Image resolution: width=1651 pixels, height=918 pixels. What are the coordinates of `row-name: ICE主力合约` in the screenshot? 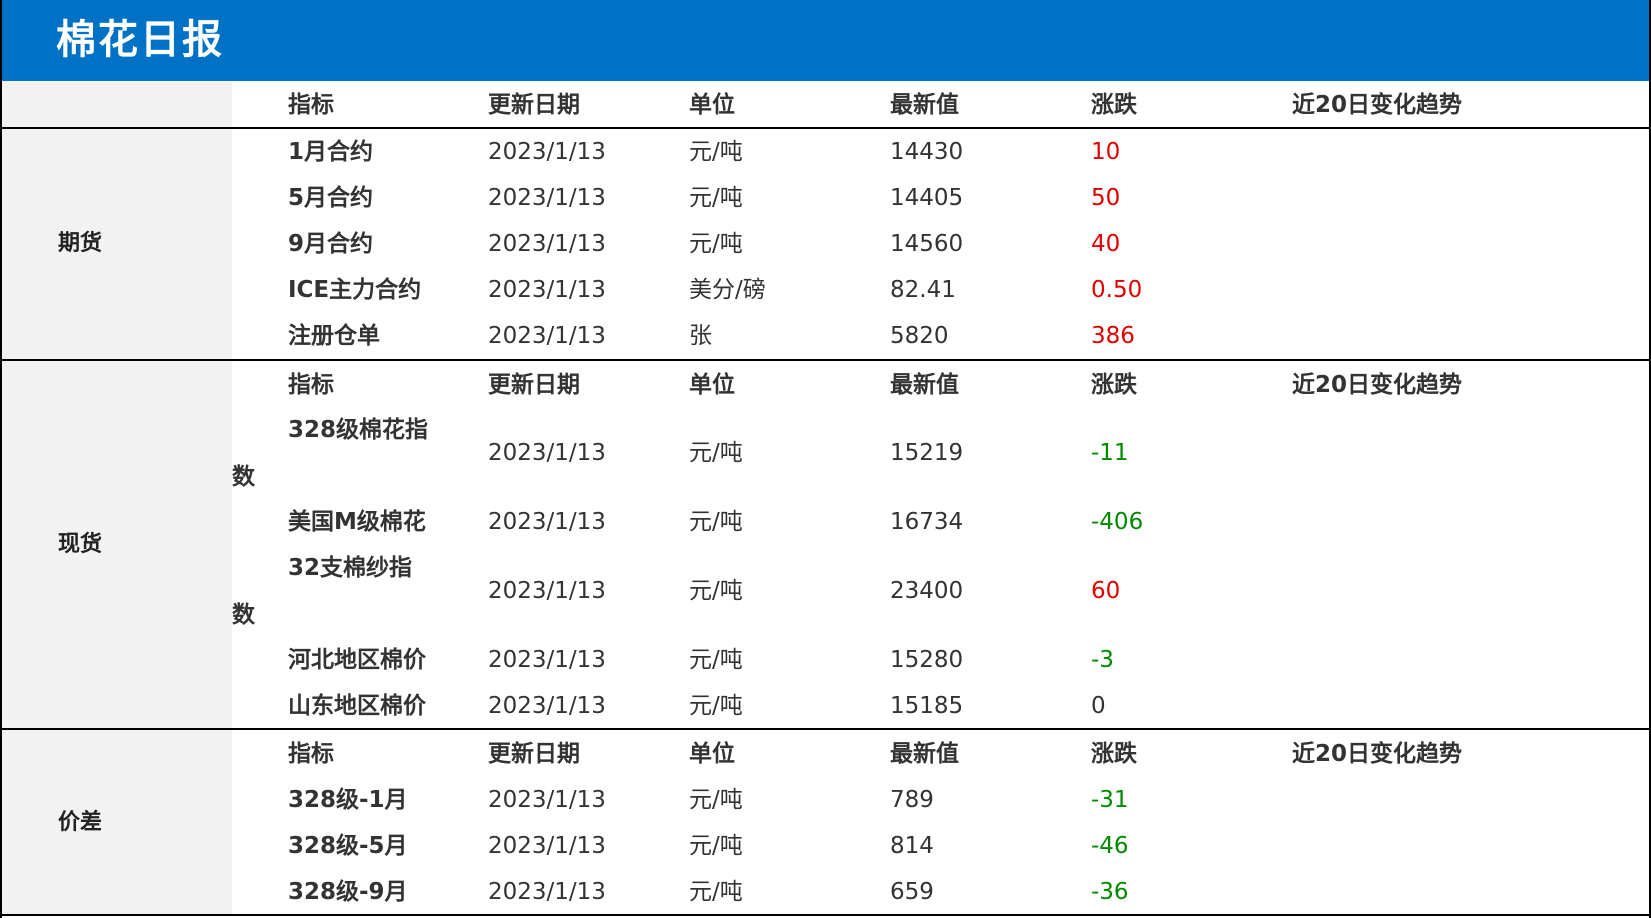 It's located at (355, 290).